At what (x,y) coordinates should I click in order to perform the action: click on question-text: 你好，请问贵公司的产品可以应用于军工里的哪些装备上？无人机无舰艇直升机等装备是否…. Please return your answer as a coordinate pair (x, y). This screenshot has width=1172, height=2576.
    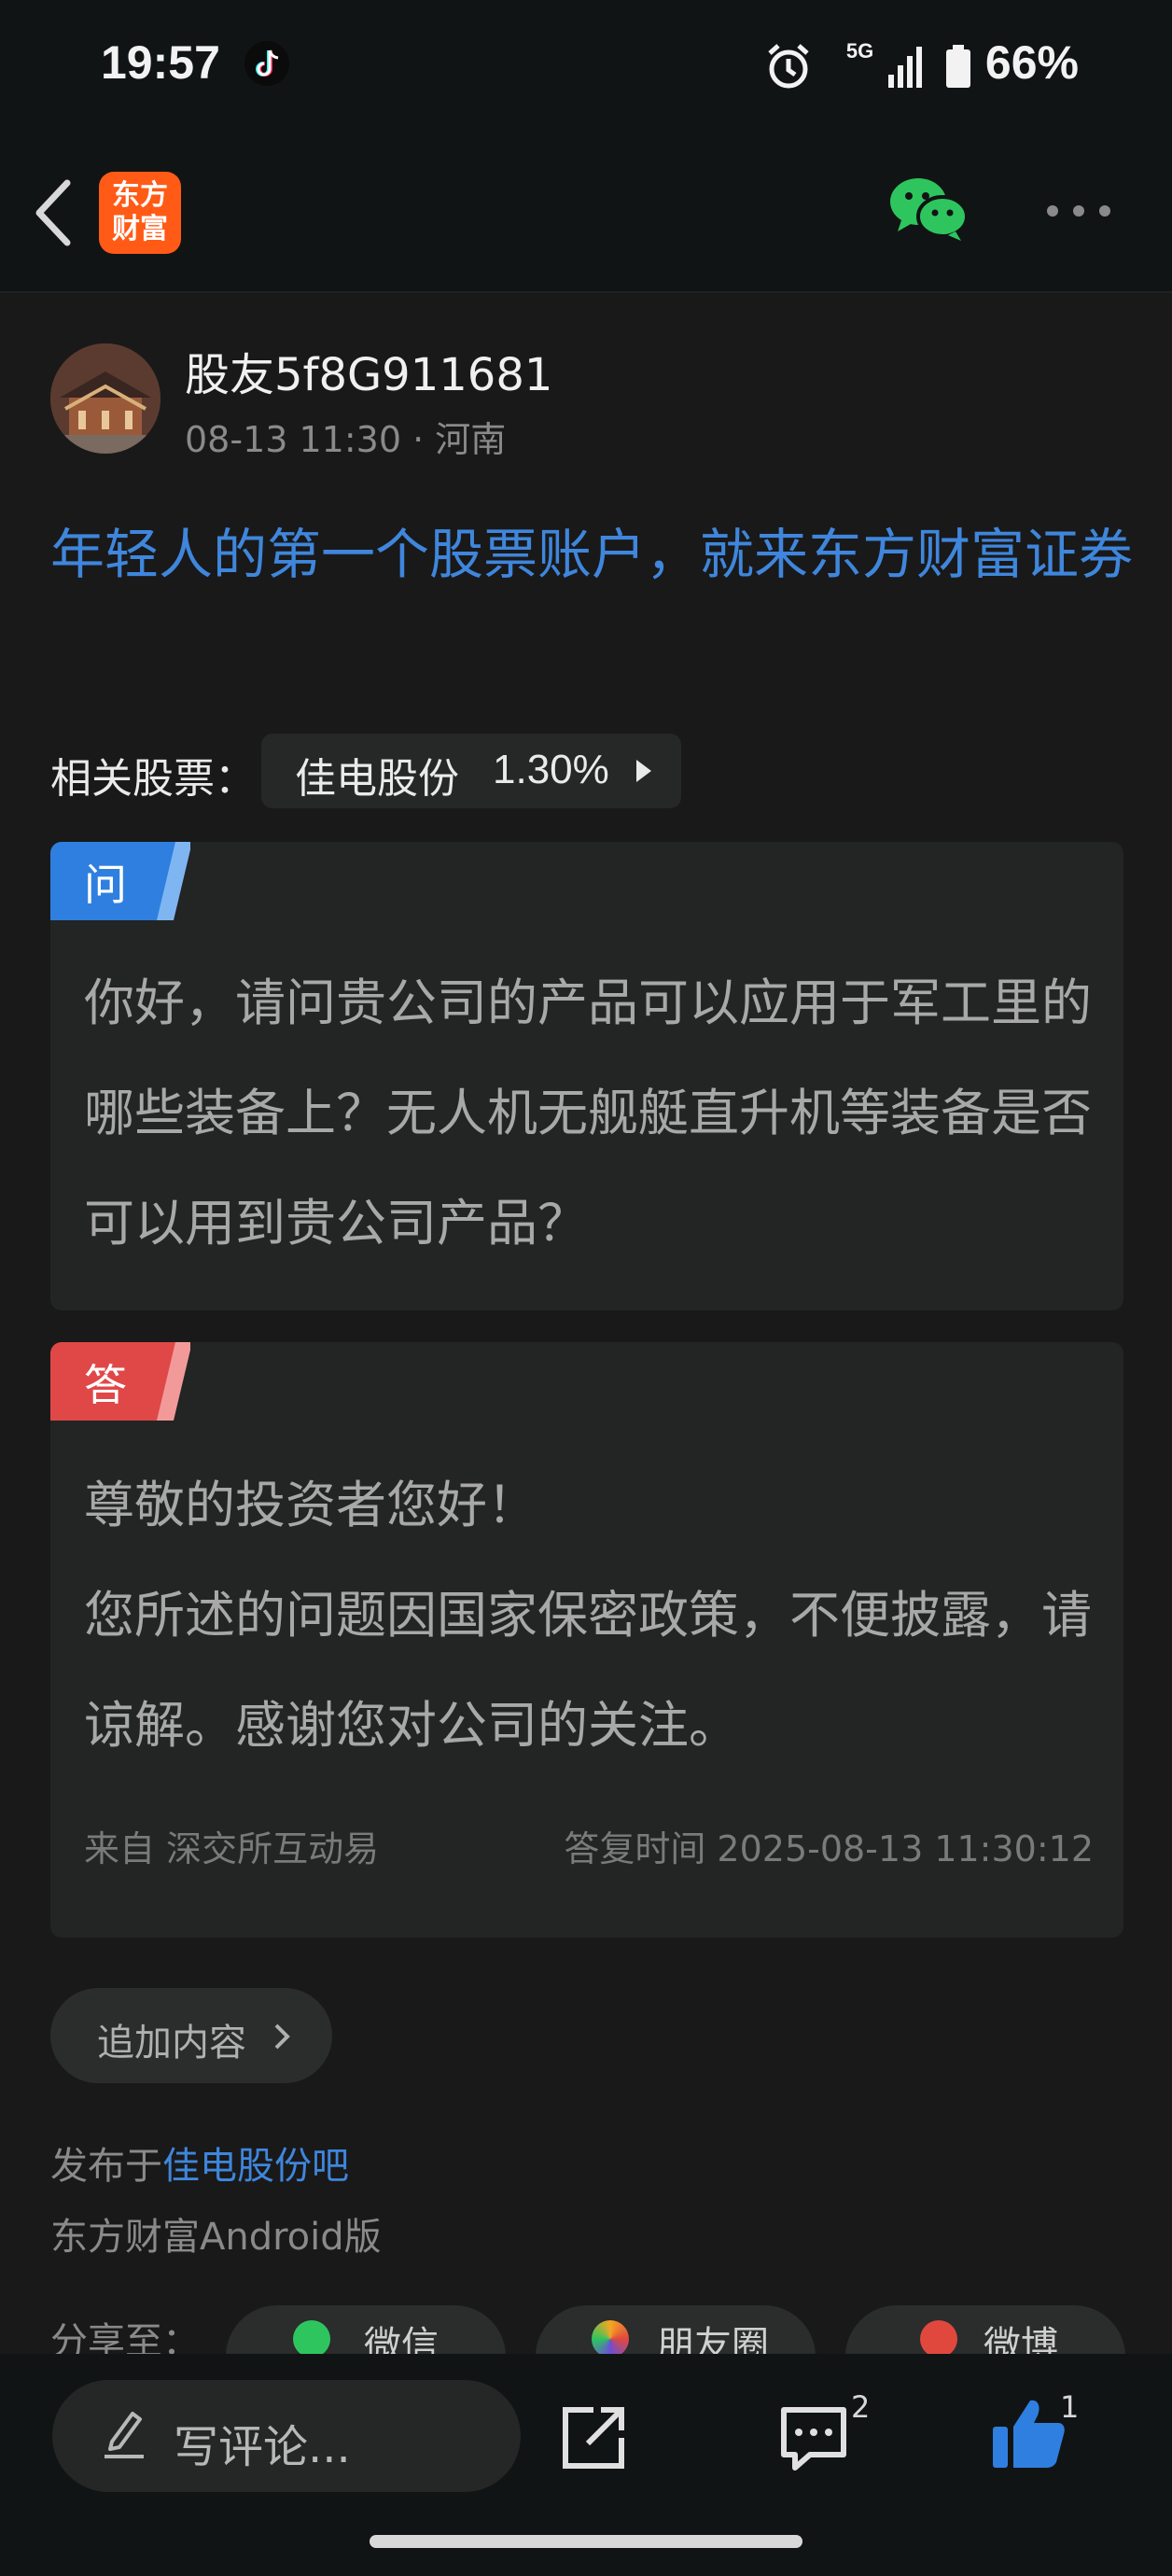
    Looking at the image, I should click on (588, 1113).